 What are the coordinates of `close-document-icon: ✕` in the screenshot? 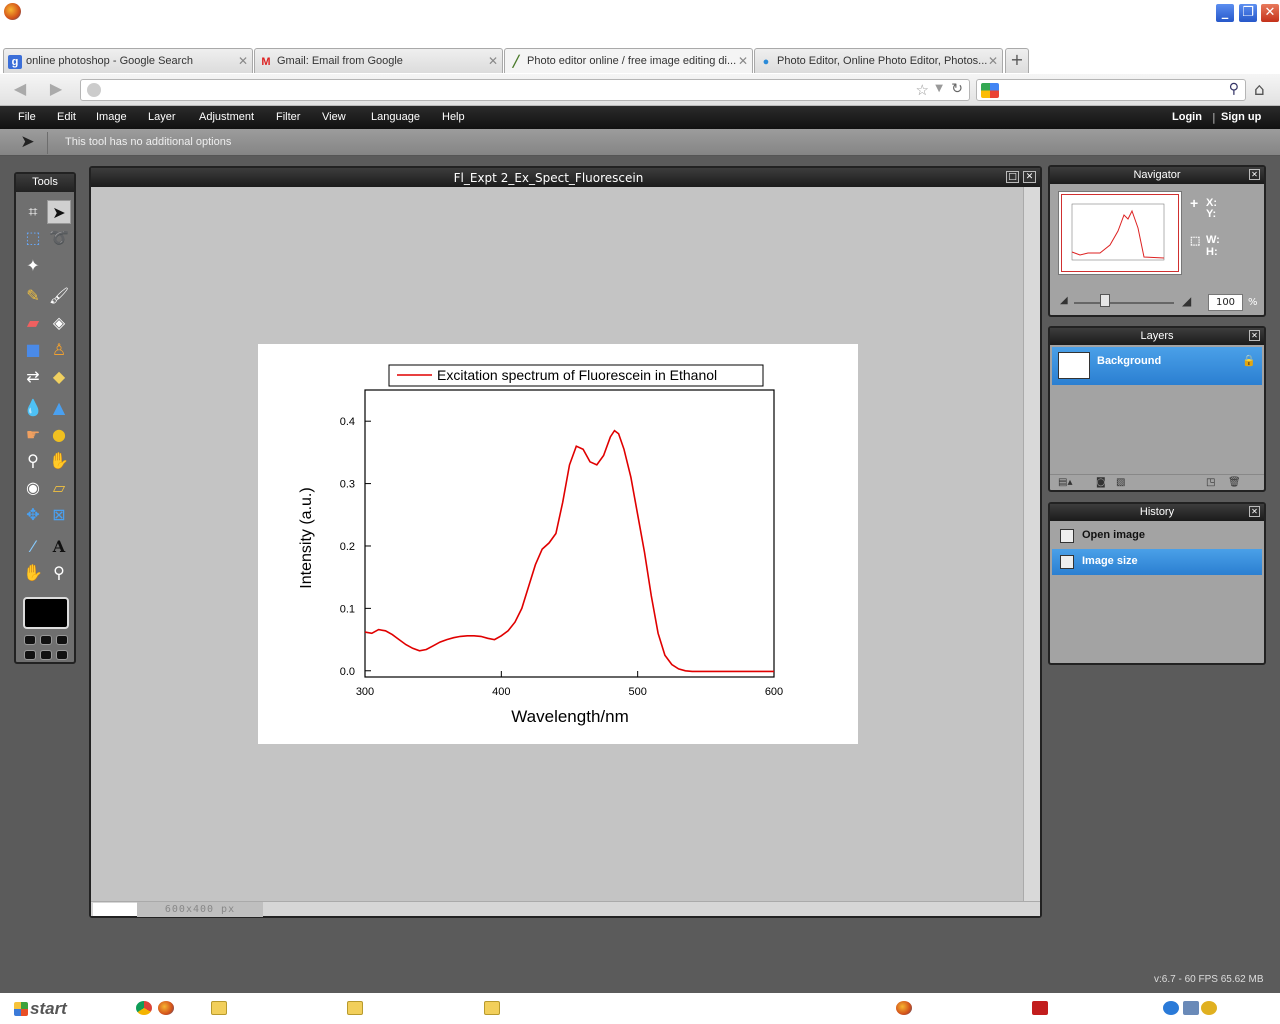 It's located at (1029, 177).